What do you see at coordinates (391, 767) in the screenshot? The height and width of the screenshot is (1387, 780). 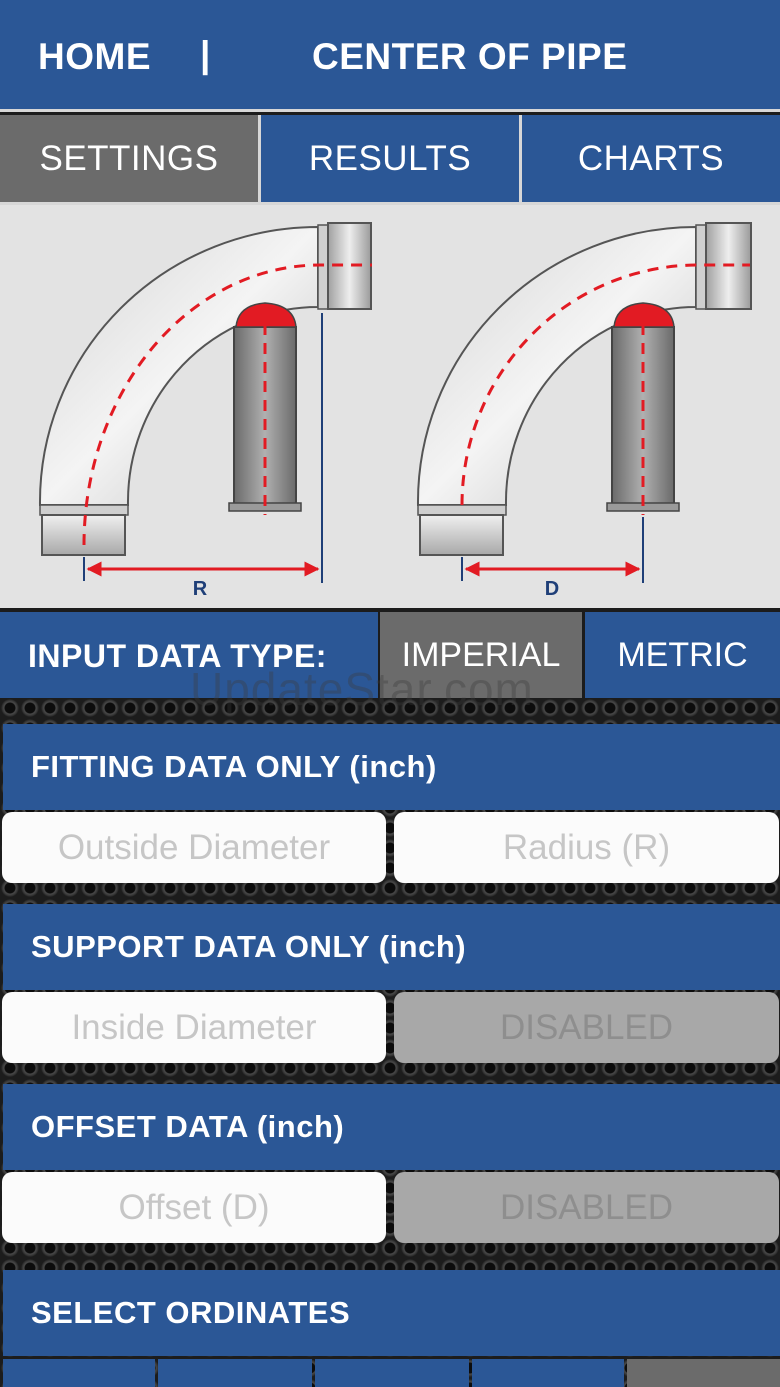 I see `fitting-data-header: FITTING DATA ONLY (inch)` at bounding box center [391, 767].